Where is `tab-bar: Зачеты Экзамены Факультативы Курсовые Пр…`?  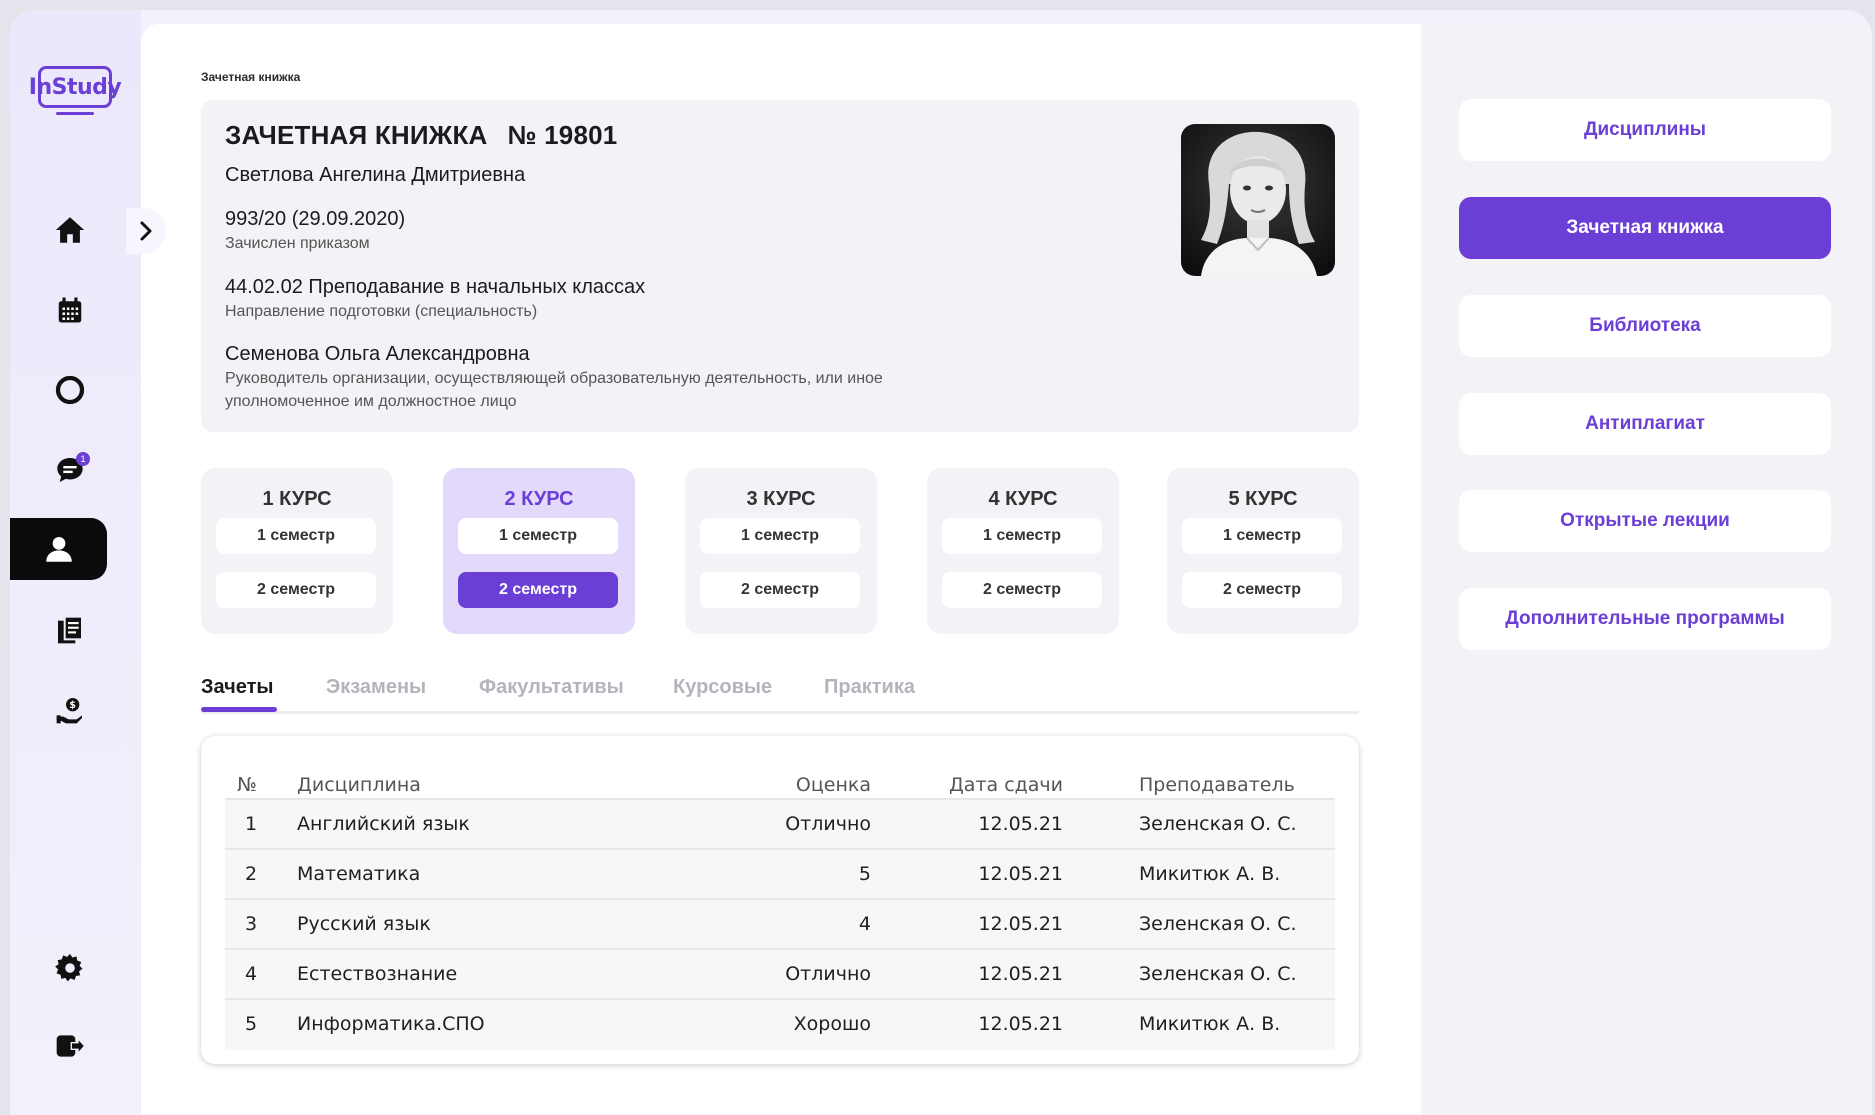
tab-bar: Зачеты Экзамены Факультативы Курсовые Пр… is located at coordinates (780, 693).